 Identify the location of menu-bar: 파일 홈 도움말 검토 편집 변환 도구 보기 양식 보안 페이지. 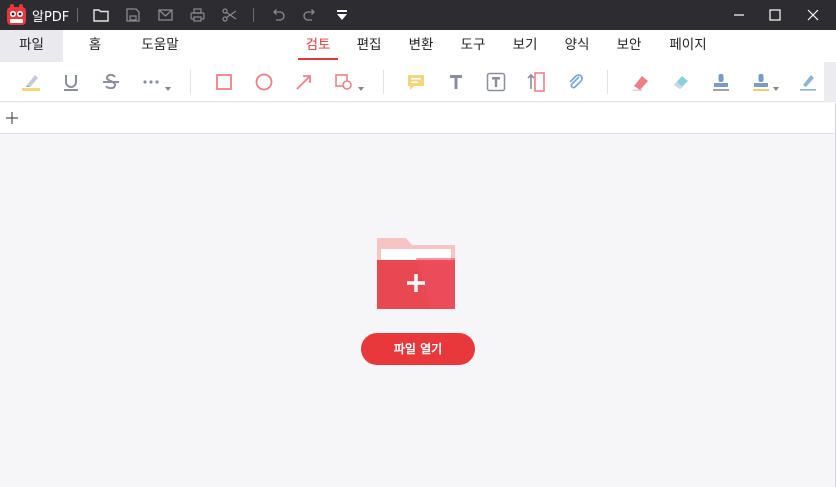
(418, 46).